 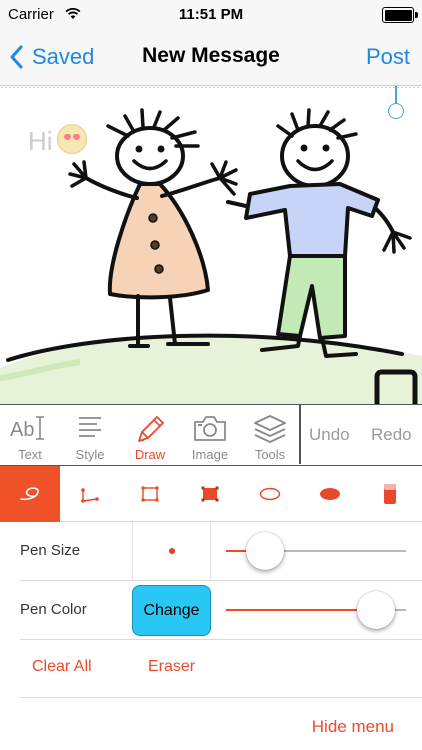 What do you see at coordinates (391, 435) in the screenshot?
I see `redo-button: Redo` at bounding box center [391, 435].